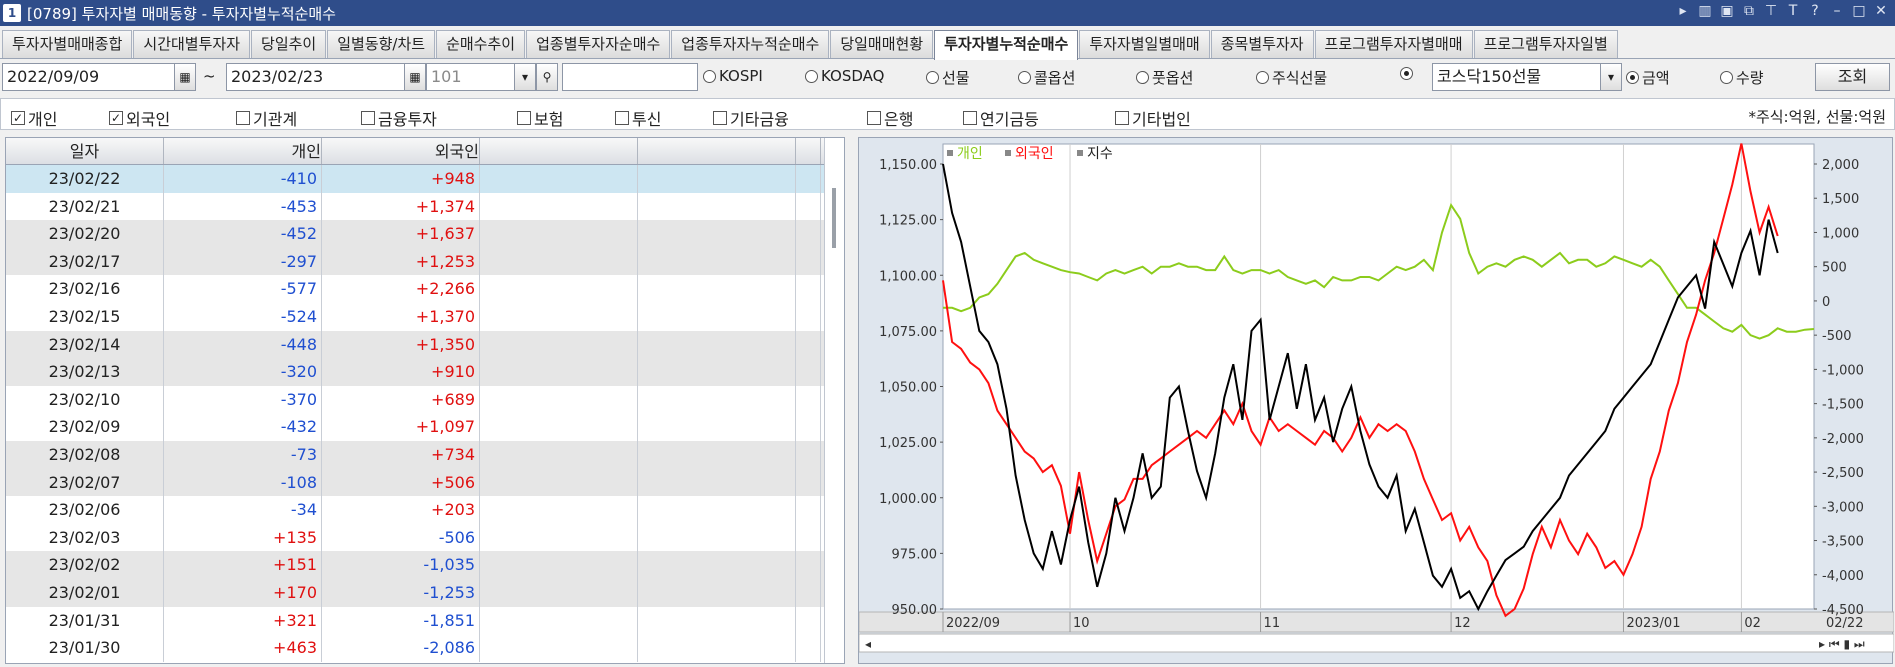  Describe the element at coordinates (243, 427) in the screenshot. I see `cell-individual: -432` at that location.